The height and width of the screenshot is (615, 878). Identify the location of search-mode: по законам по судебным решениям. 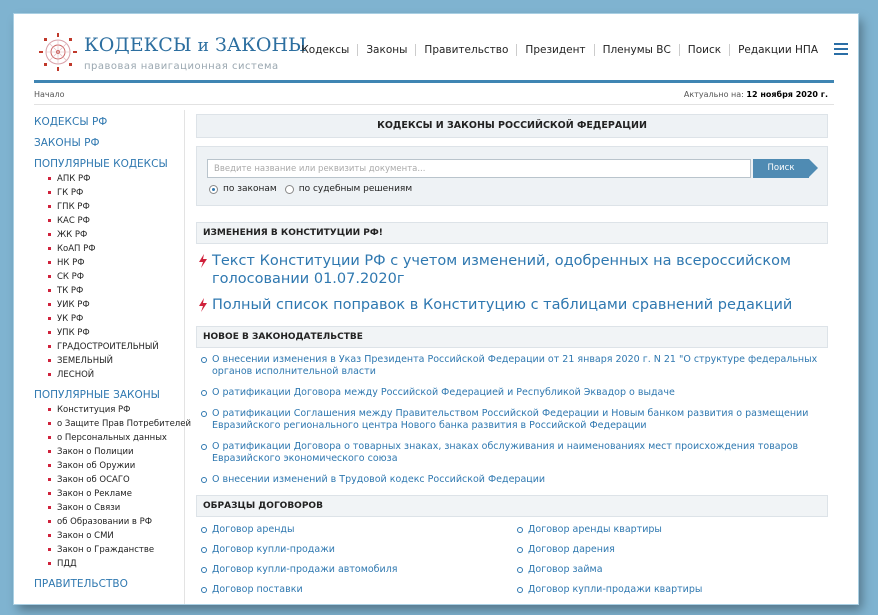
(314, 189).